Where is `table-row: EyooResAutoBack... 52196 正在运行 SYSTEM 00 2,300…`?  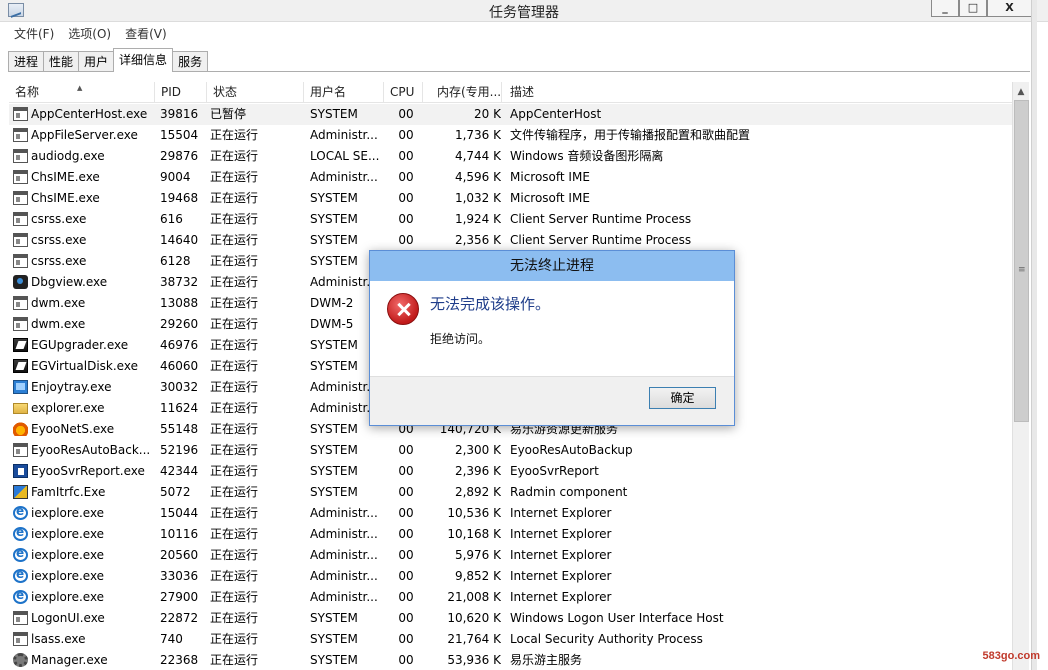 table-row: EyooResAutoBack... 52196 正在运行 SYSTEM 00 2,300… is located at coordinates (510, 450).